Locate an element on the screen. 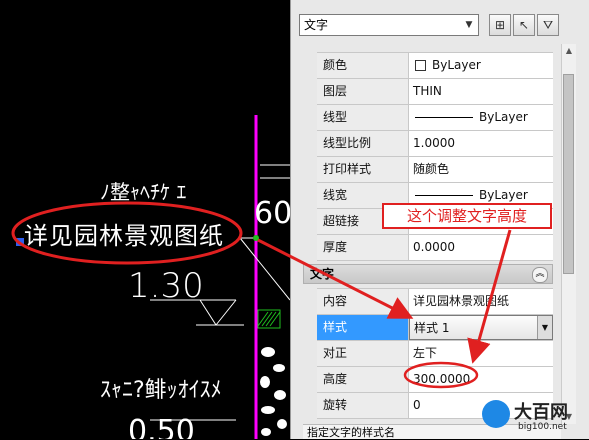 The width and height of the screenshot is (589, 440). cad-text-lower: ｽｬﾆ?鲱ｯｵｲｽﾒ is located at coordinates (161, 390).